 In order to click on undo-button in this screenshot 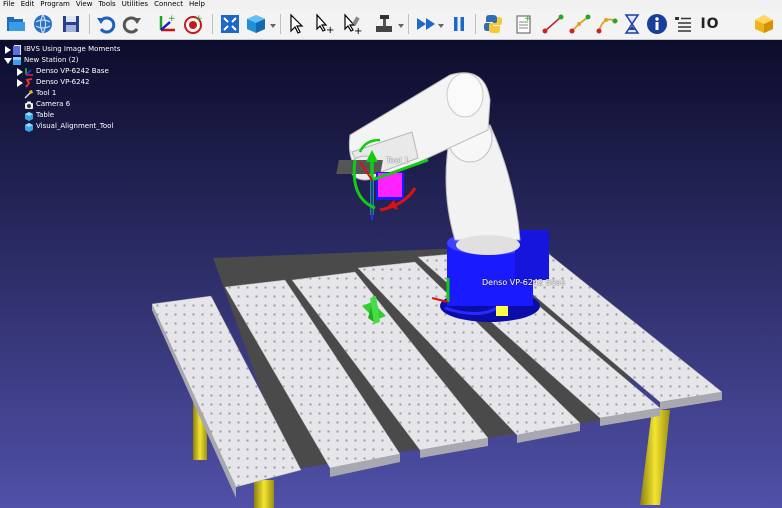, I will do `click(106, 24)`.